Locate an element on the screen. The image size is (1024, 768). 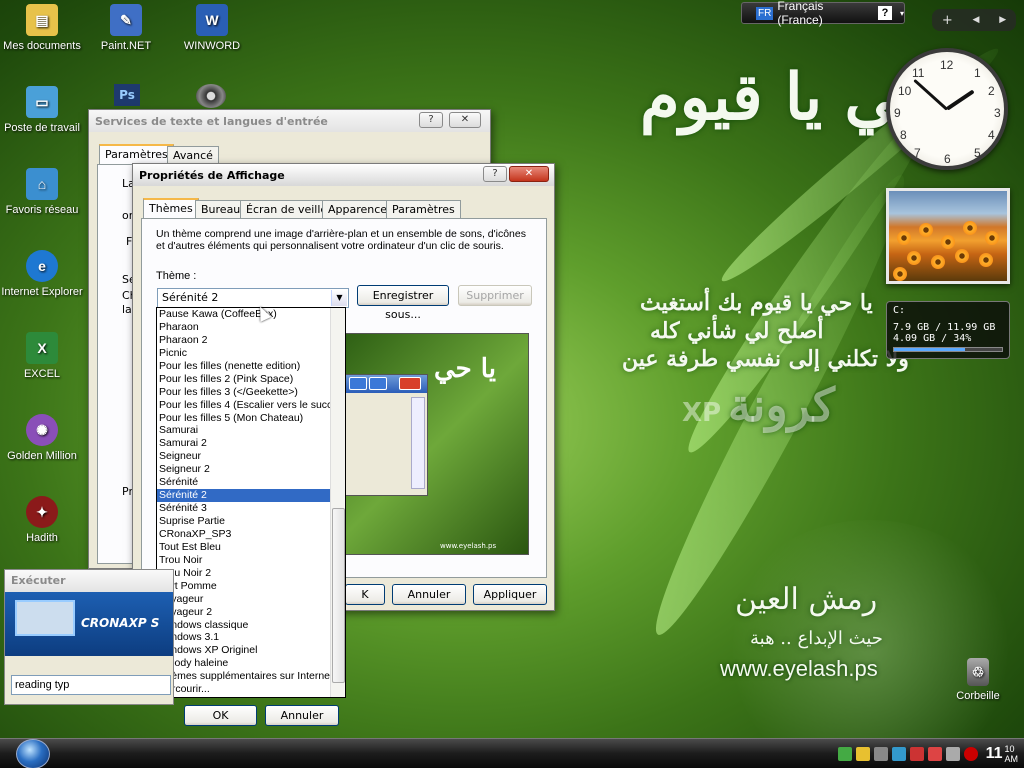
display-cancel-button: Annuler is located at coordinates (429, 594).